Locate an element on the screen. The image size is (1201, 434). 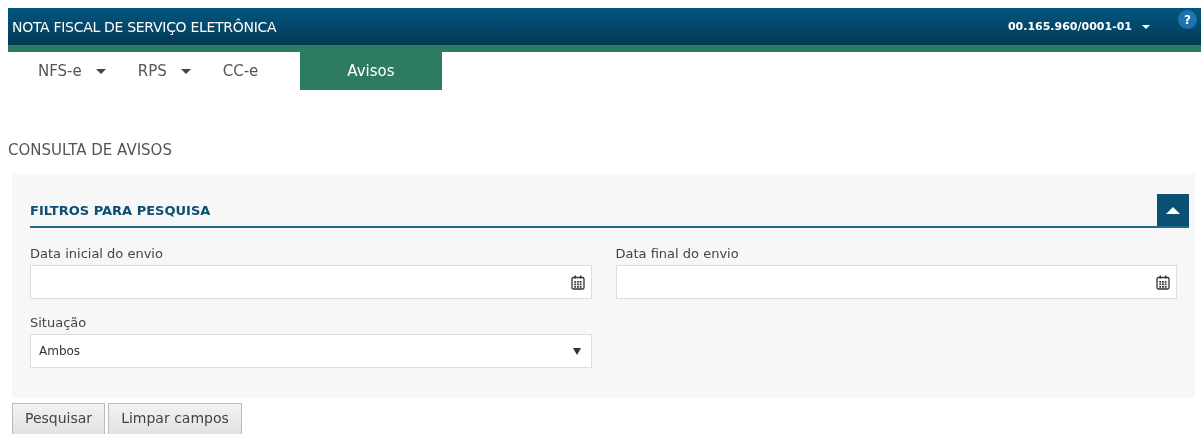
page-title: CONSULTA DE AVISOS is located at coordinates (90, 150).